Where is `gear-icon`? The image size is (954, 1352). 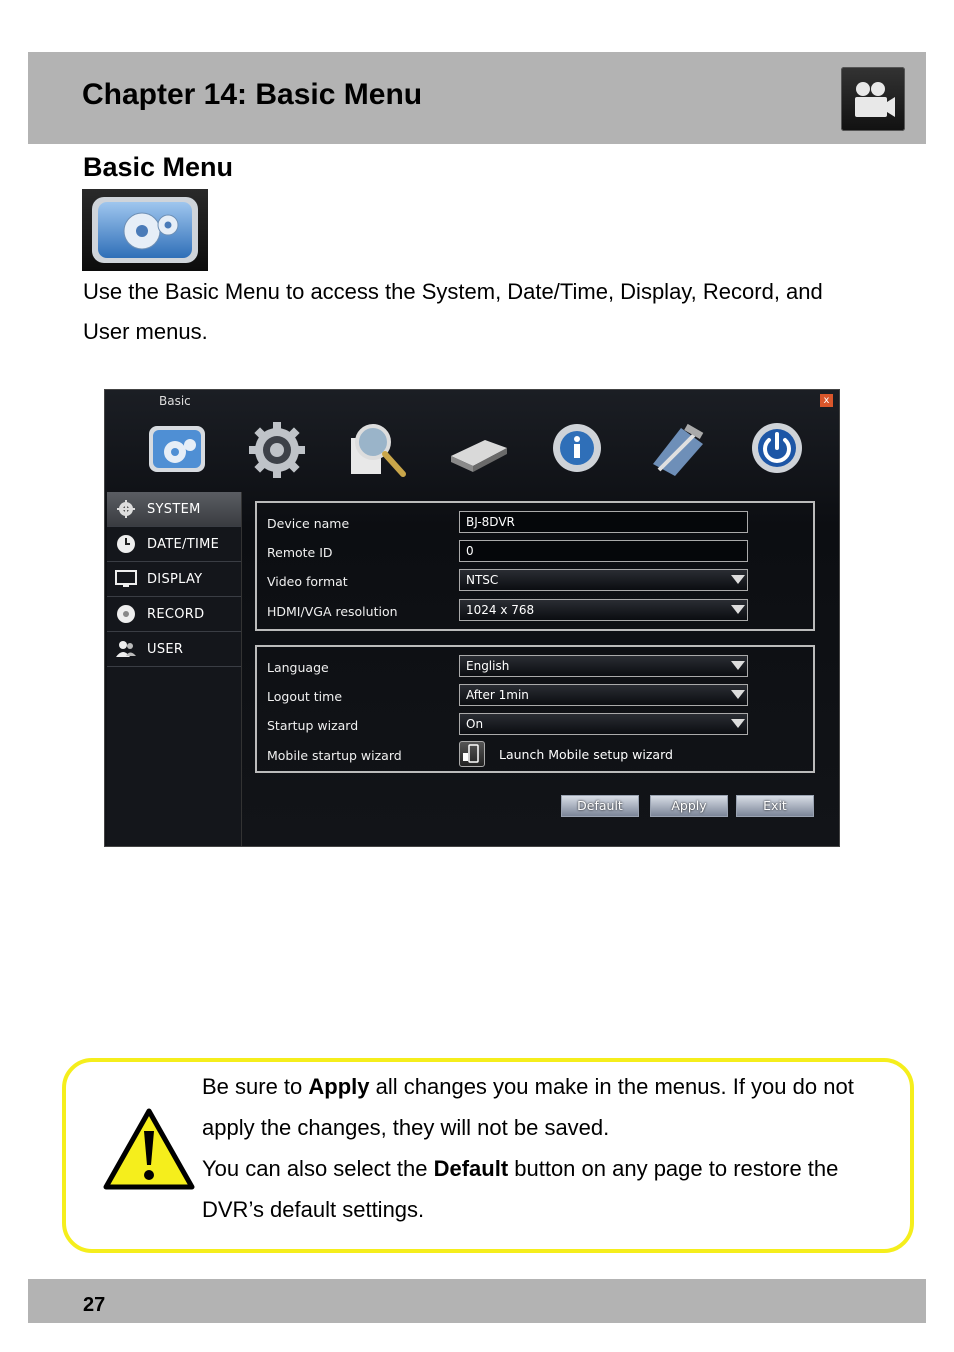
gear-icon is located at coordinates (126, 509).